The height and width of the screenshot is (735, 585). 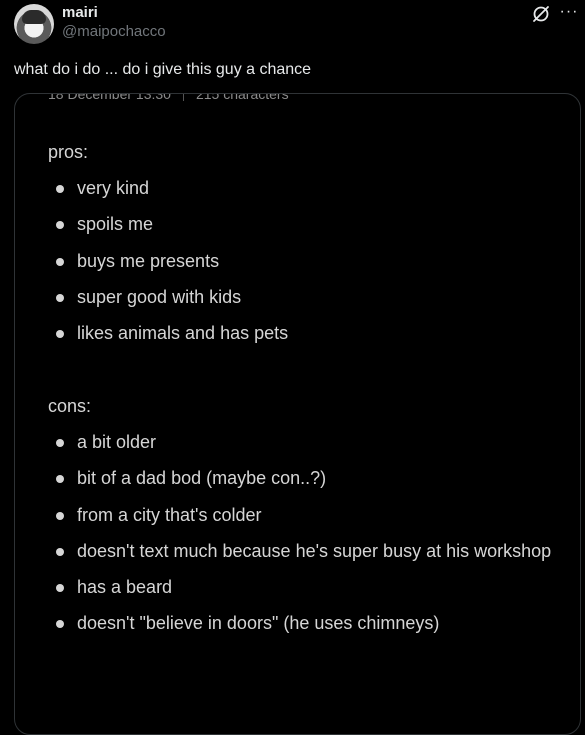 I want to click on list-item: bit of a dad bod (maybe con..?), so click(x=305, y=478).